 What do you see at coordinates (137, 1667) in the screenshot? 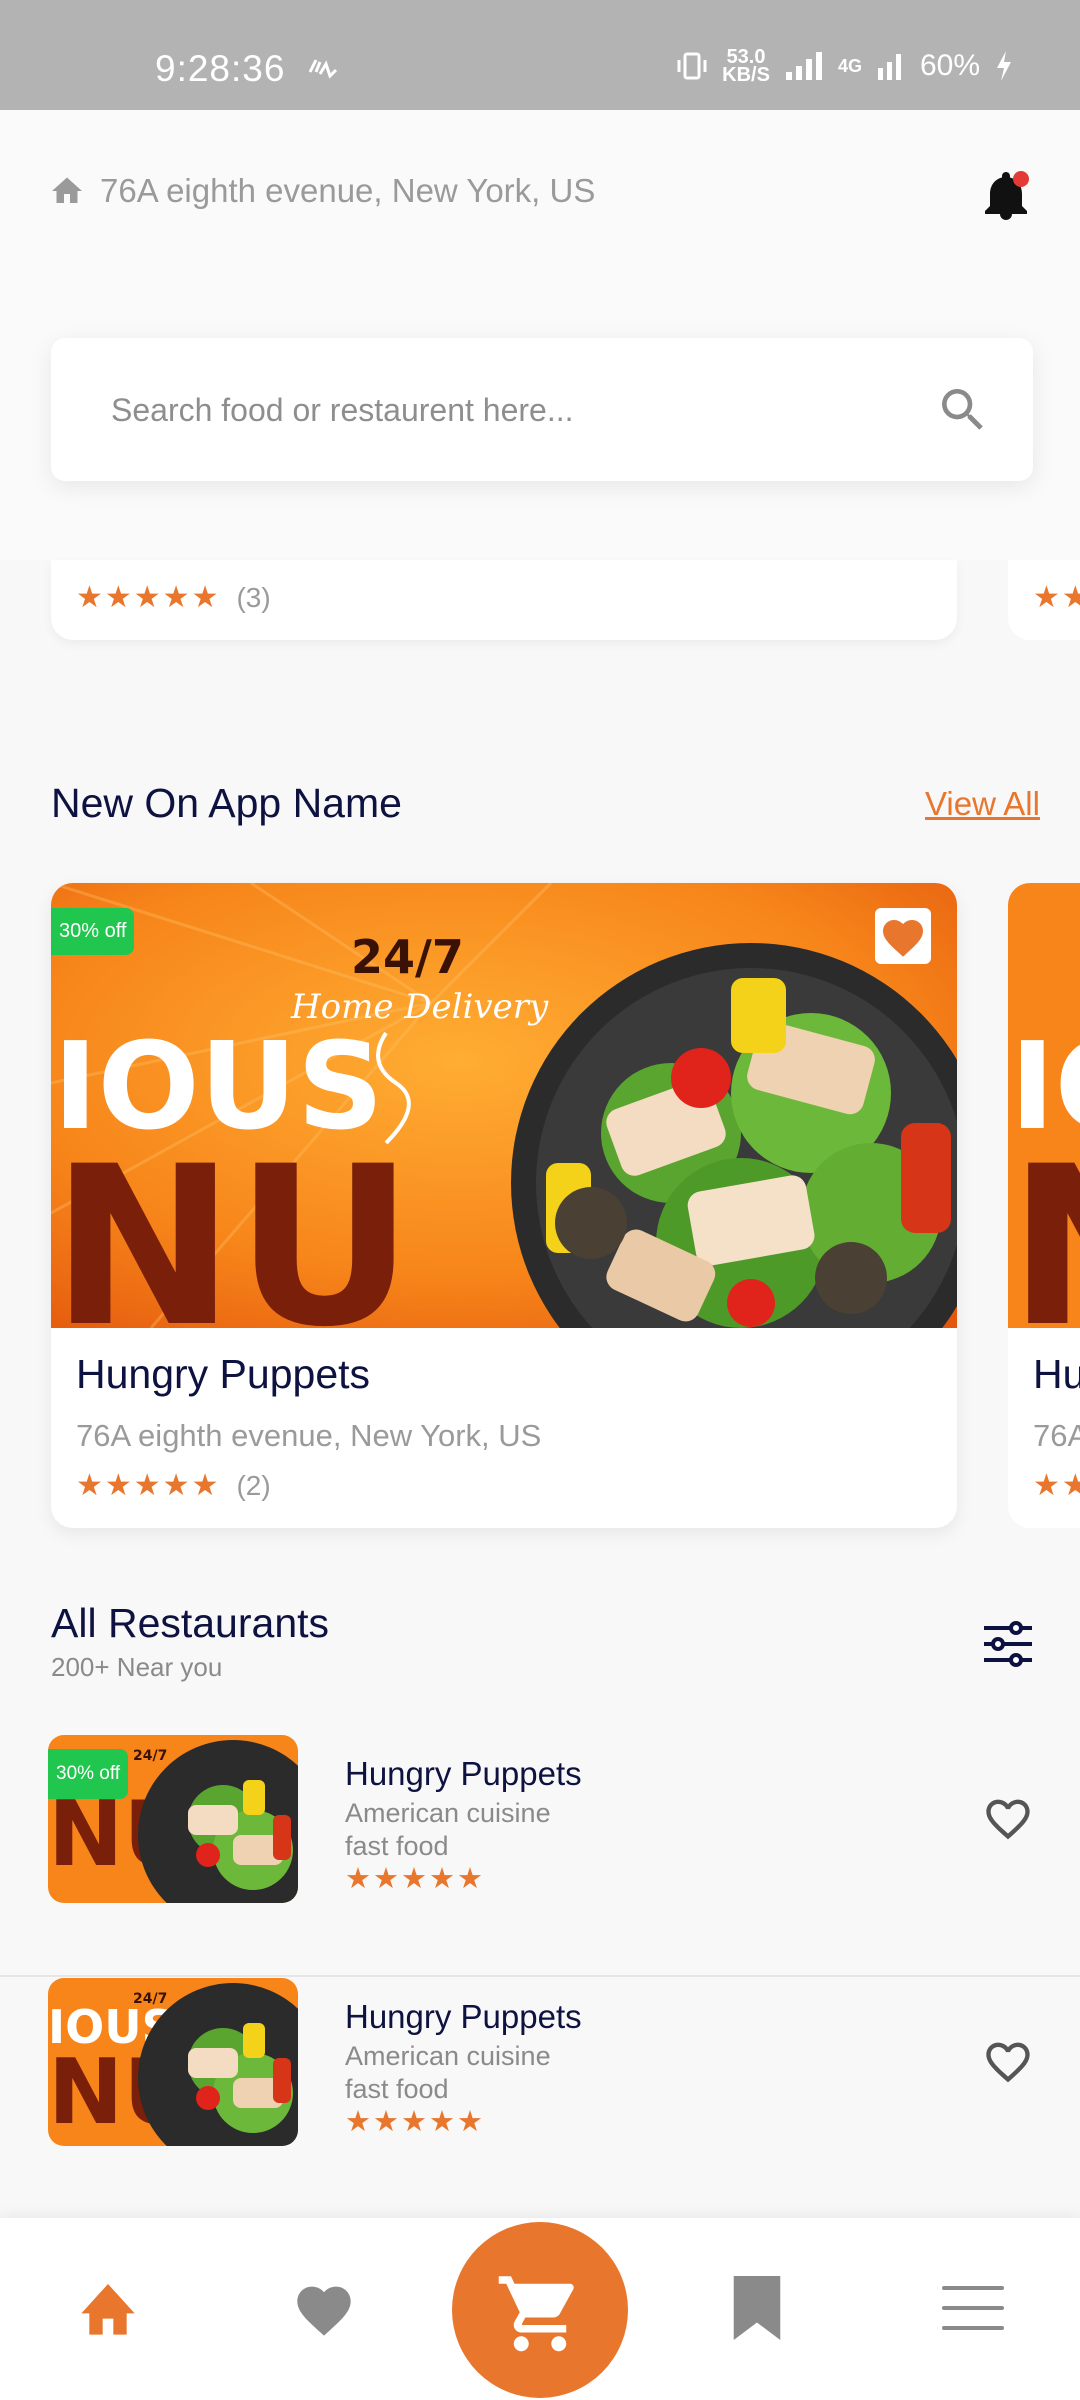
I see `section-subtitle: 200+ Near you` at bounding box center [137, 1667].